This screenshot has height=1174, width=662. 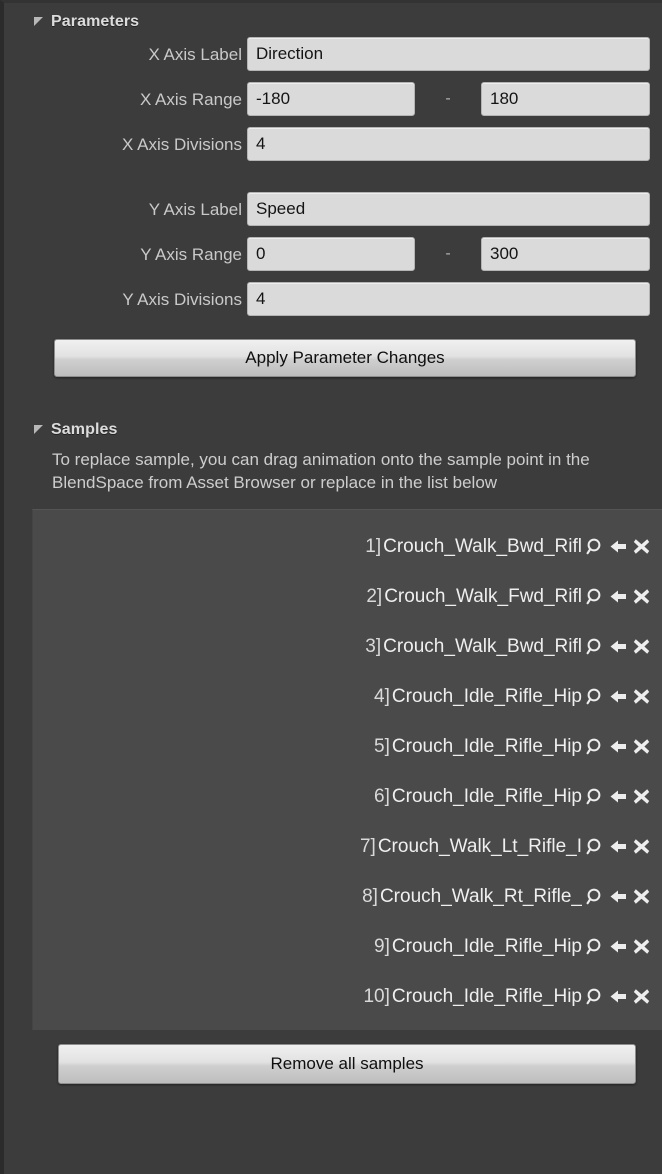 I want to click on y-axis-divisions-input: 4, so click(x=448, y=299).